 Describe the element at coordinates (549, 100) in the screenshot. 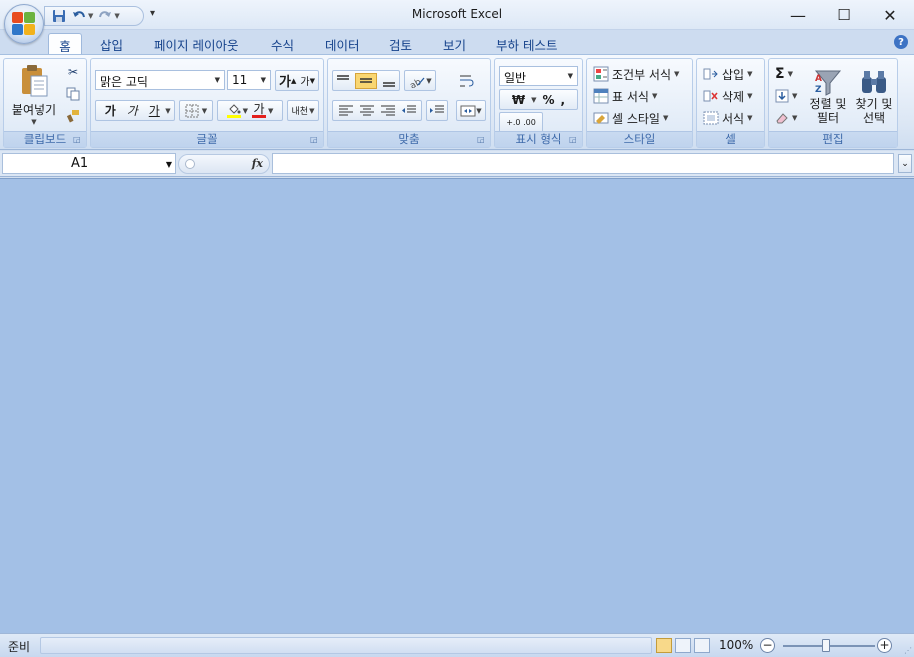

I see `percent-button: %` at that location.